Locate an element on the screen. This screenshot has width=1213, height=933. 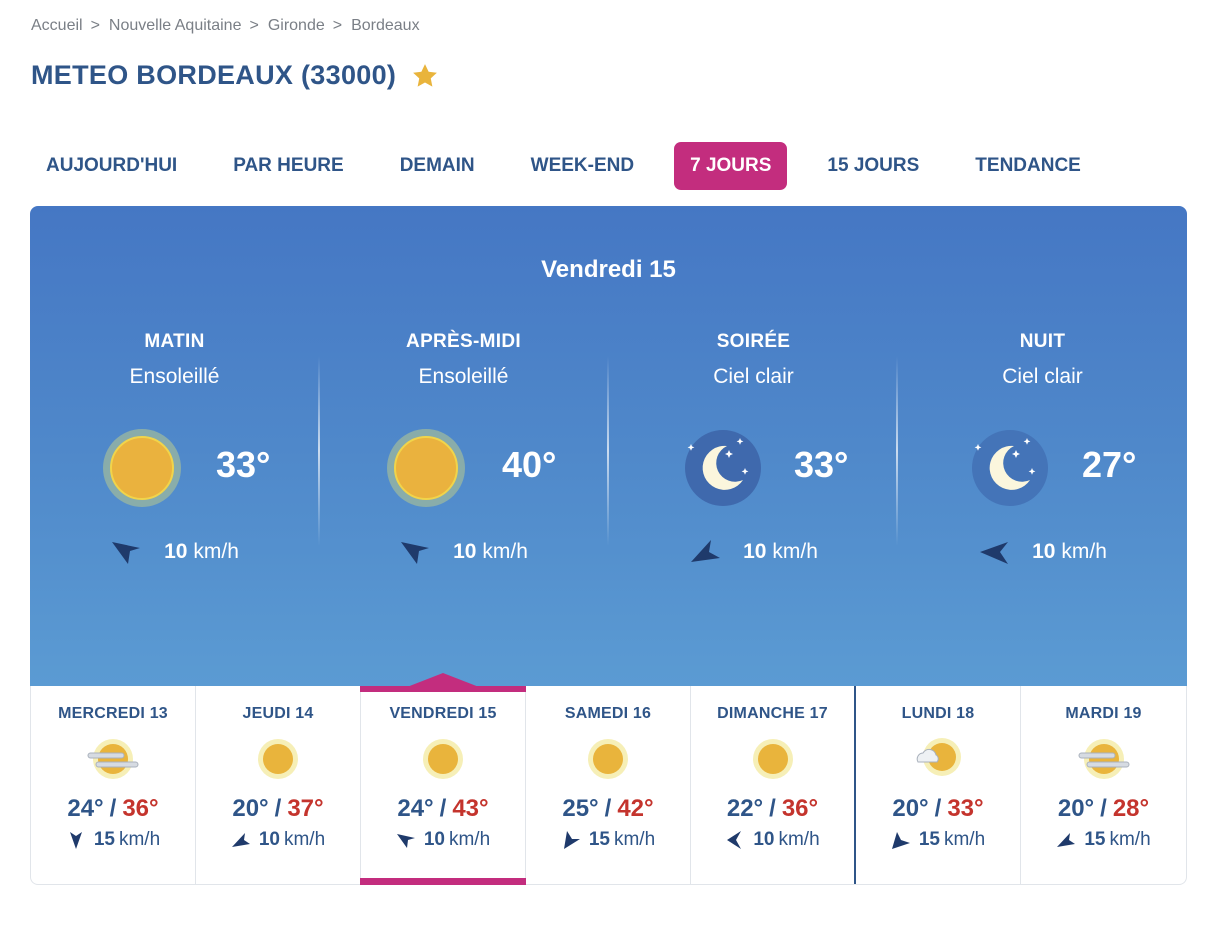
breadcrumb-city: Bordeaux is located at coordinates (385, 26).